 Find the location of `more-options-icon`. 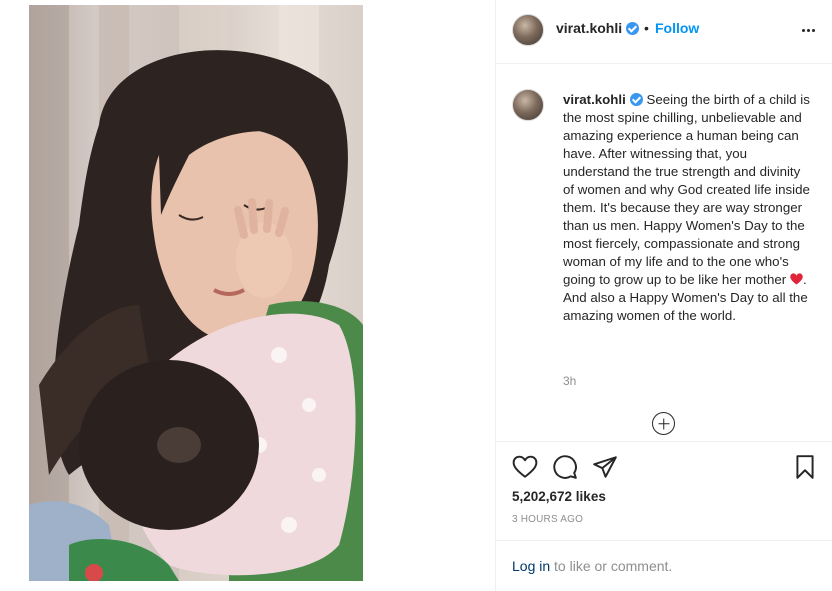

more-options-icon is located at coordinates (808, 30).